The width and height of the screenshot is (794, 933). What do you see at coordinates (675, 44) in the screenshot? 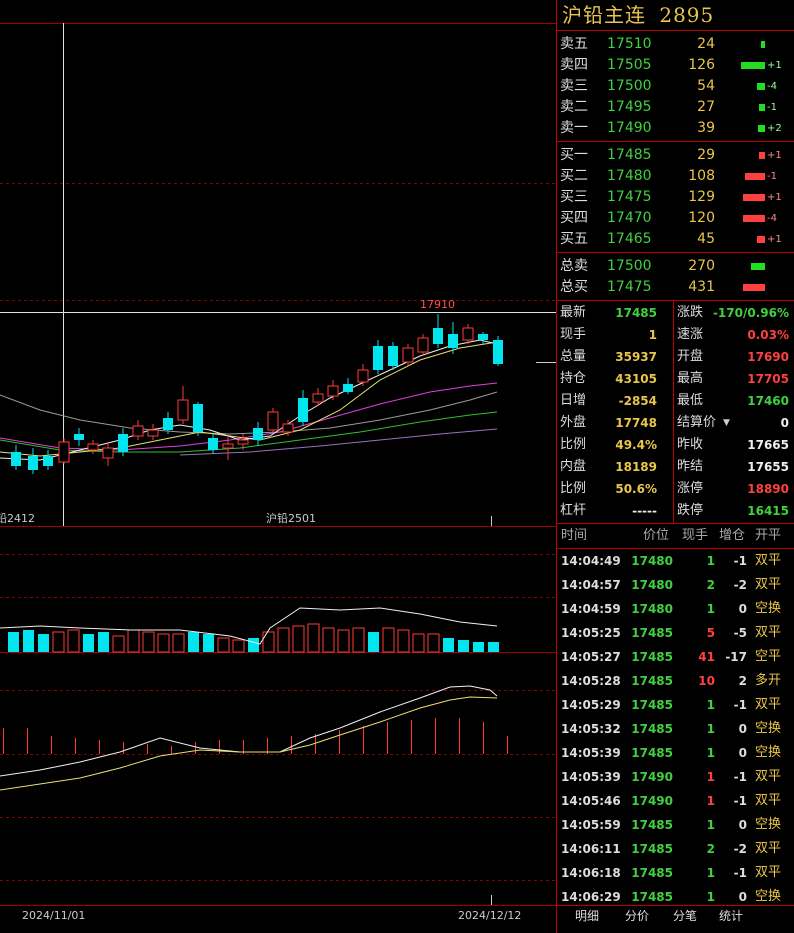
I see `sell-level: 卖五 17510 24` at bounding box center [675, 44].